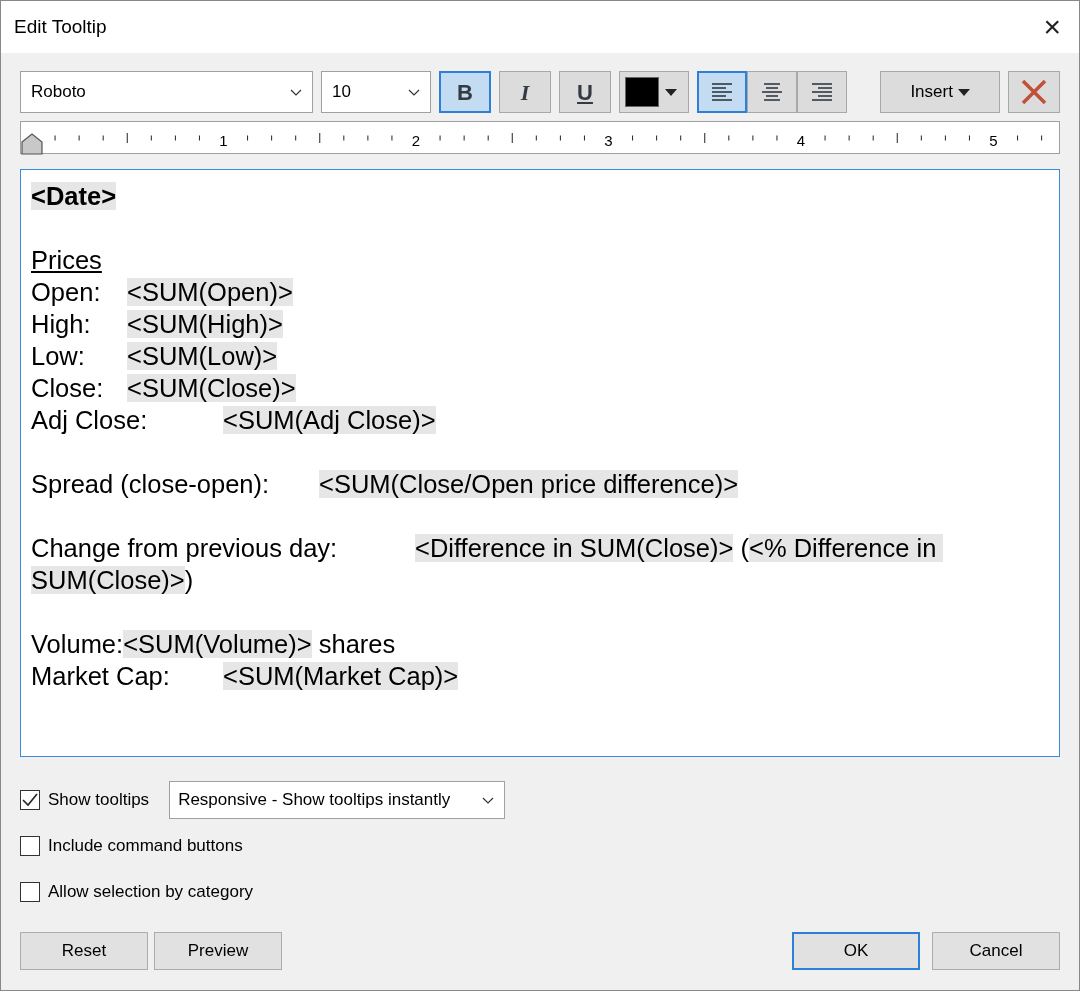 Image resolution: width=1080 pixels, height=991 pixels. Describe the element at coordinates (585, 92) in the screenshot. I see `underline-button: U` at that location.